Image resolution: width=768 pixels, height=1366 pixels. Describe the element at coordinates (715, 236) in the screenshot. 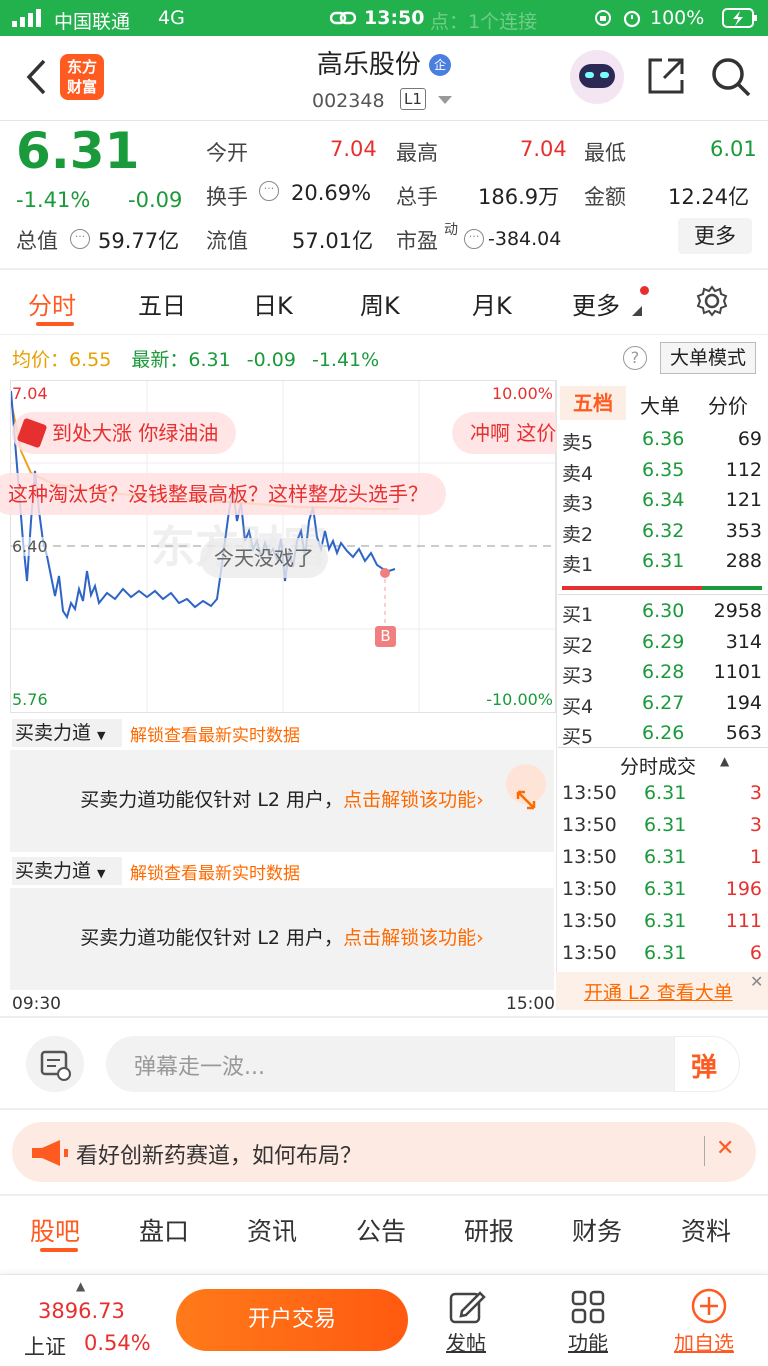

I see `more-button: 更多` at that location.